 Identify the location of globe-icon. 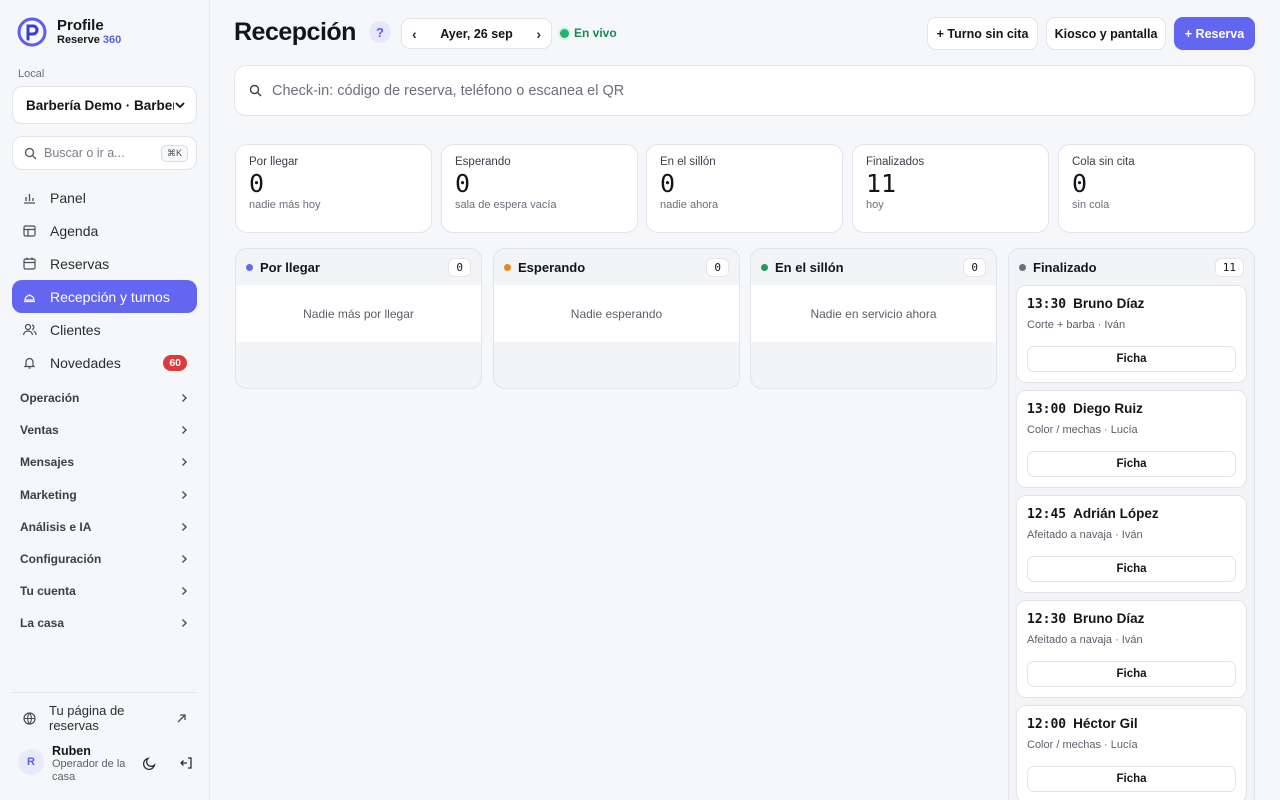
(29, 718).